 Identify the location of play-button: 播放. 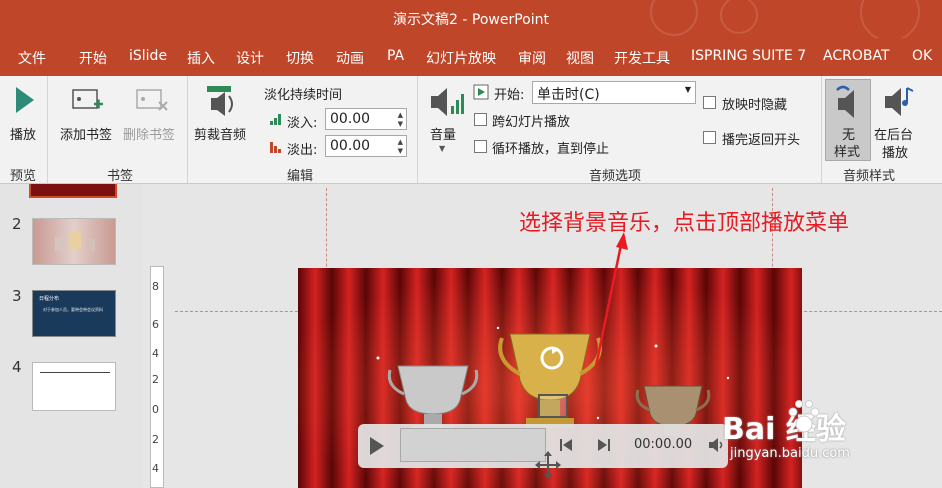
(23, 133).